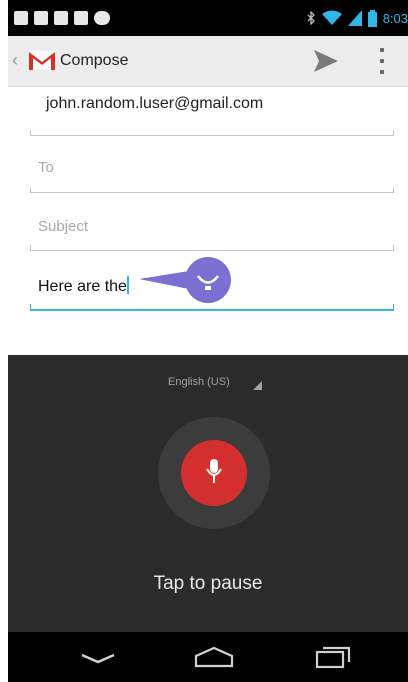 The height and width of the screenshot is (682, 408). Describe the element at coordinates (98, 657) in the screenshot. I see `back-nav-icon` at that location.